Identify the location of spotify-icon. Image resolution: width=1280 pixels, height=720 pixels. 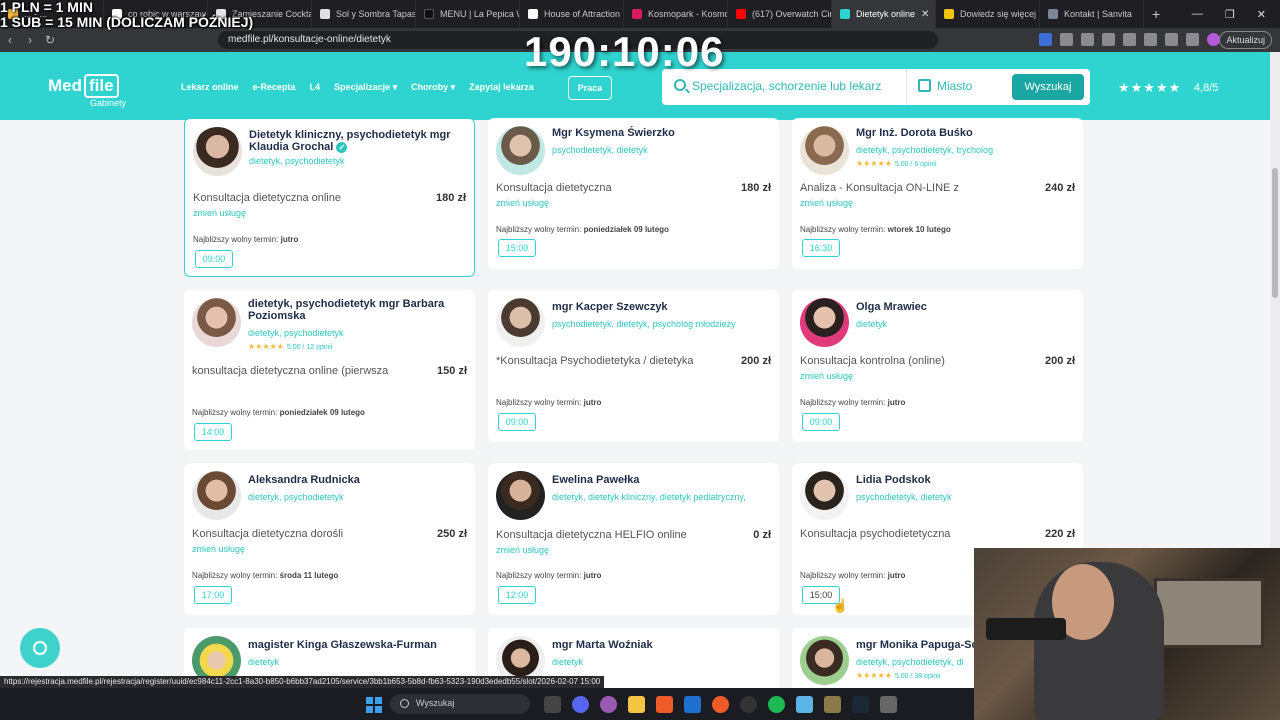
(776, 704).